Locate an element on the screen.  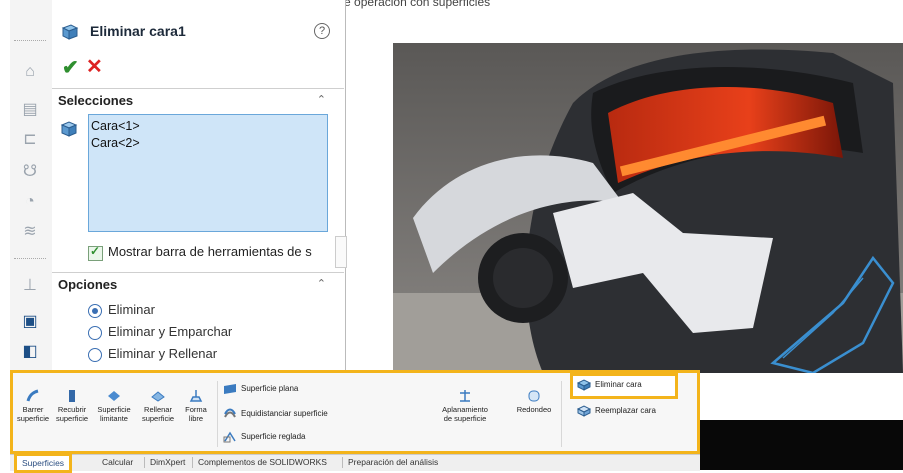
radio-label: Eliminar is located at coordinates (131, 309).